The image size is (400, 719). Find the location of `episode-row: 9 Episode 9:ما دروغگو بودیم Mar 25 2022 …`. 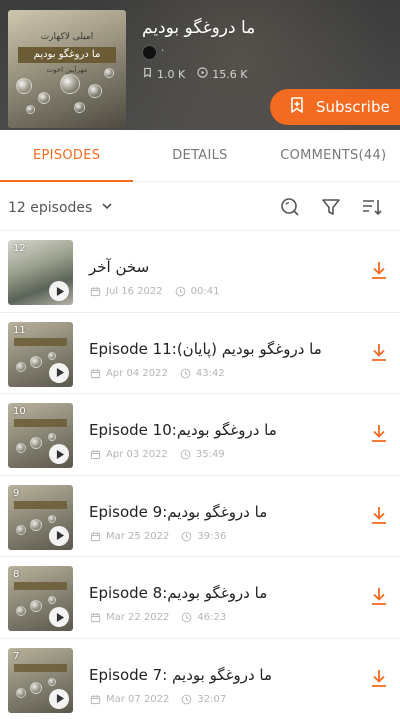

episode-row: 9 Episode 9:ما دروغگو بودیم Mar 25 2022 … is located at coordinates (200, 515).